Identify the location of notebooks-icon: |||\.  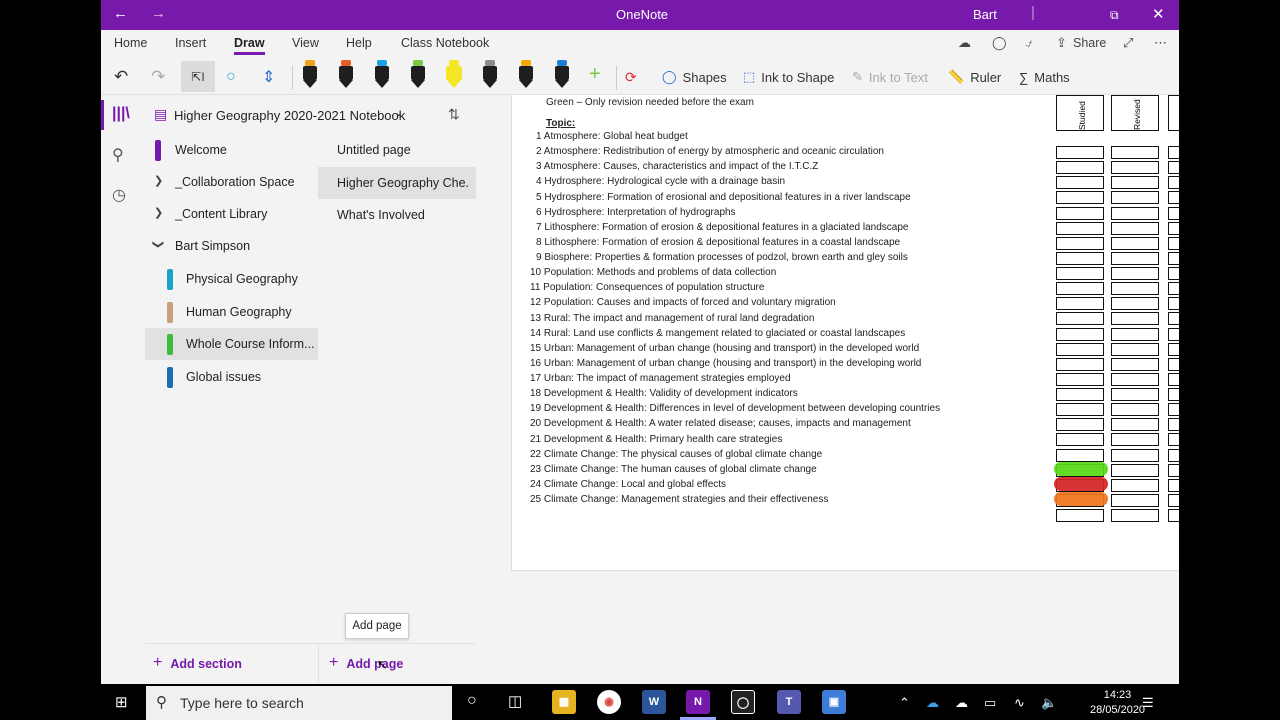
(121, 114).